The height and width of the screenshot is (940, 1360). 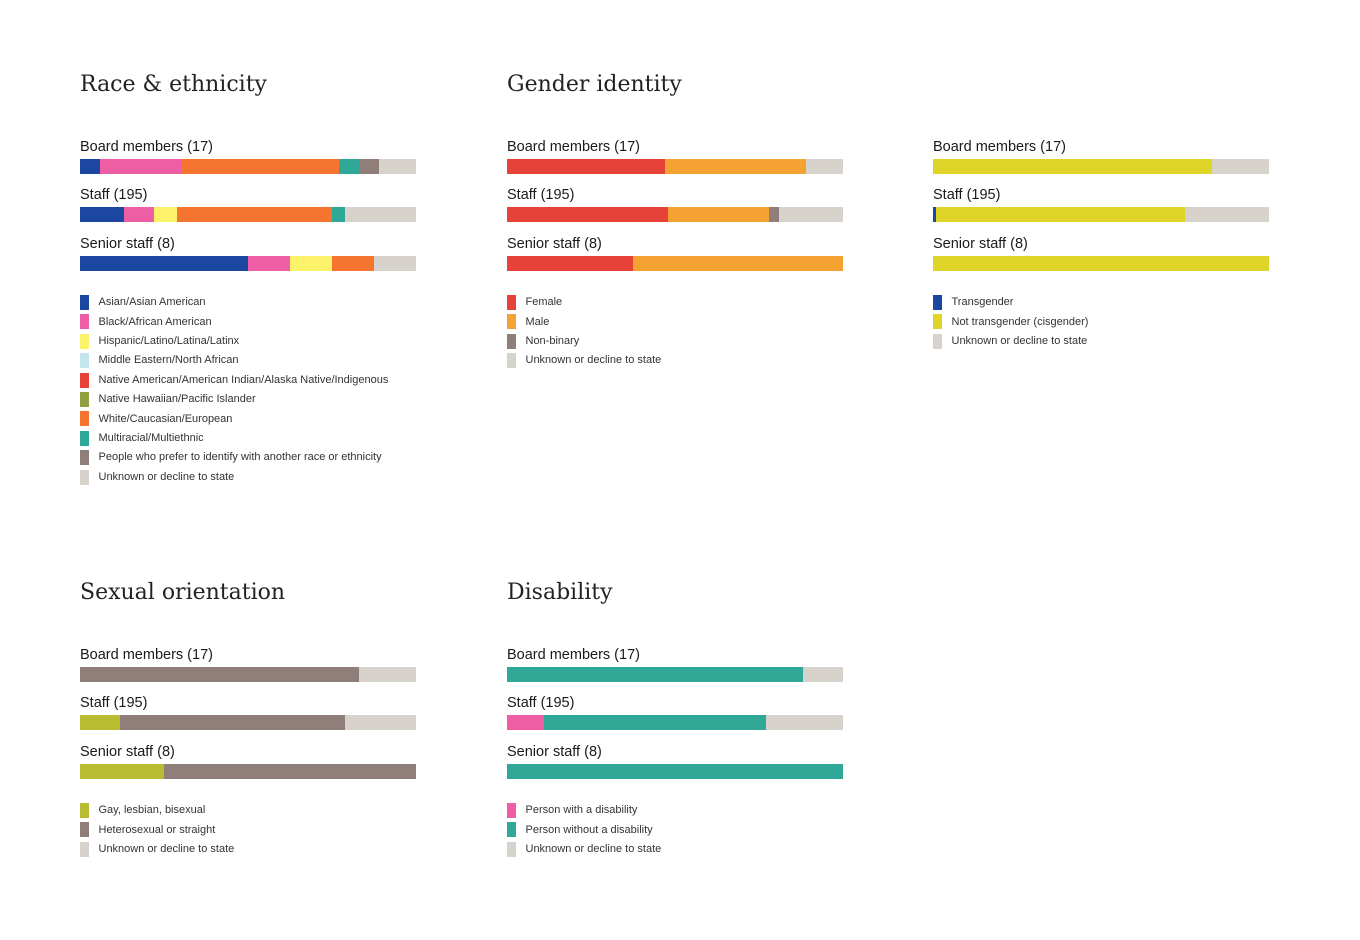 I want to click on bar-segment-people-who-prefer-to-identify-with-another-race-or-ethnicity, so click(x=368, y=166).